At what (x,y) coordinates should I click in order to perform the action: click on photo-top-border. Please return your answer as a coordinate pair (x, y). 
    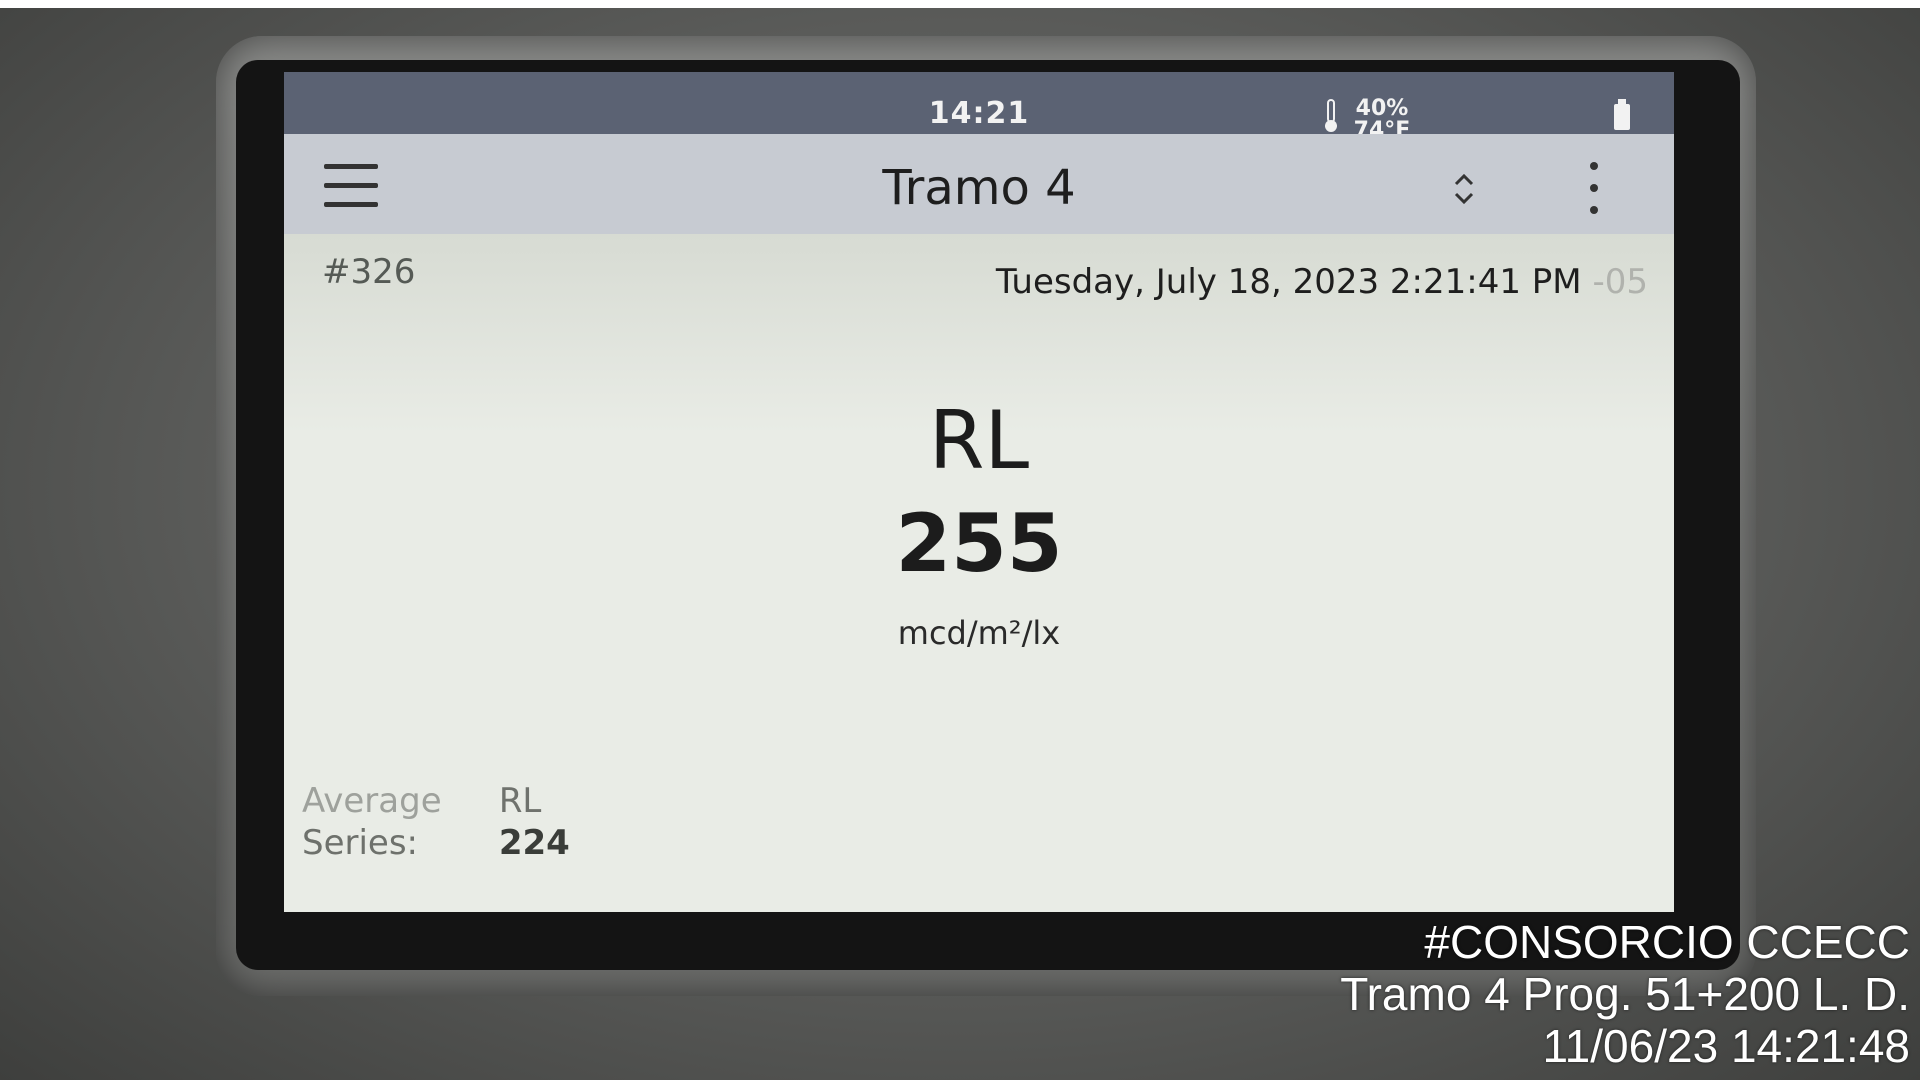
    Looking at the image, I should click on (960, 4).